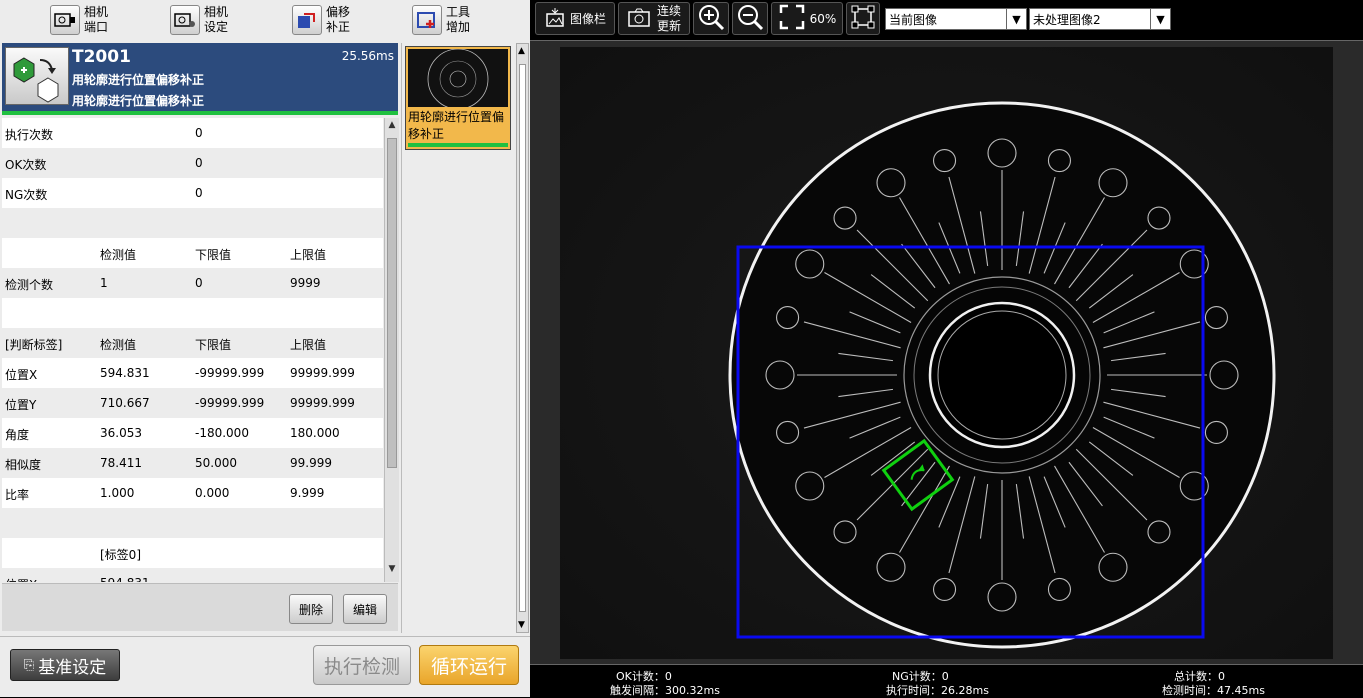  Describe the element at coordinates (79, 20) in the screenshot. I see `camera-port-button: 相机 端口` at that location.